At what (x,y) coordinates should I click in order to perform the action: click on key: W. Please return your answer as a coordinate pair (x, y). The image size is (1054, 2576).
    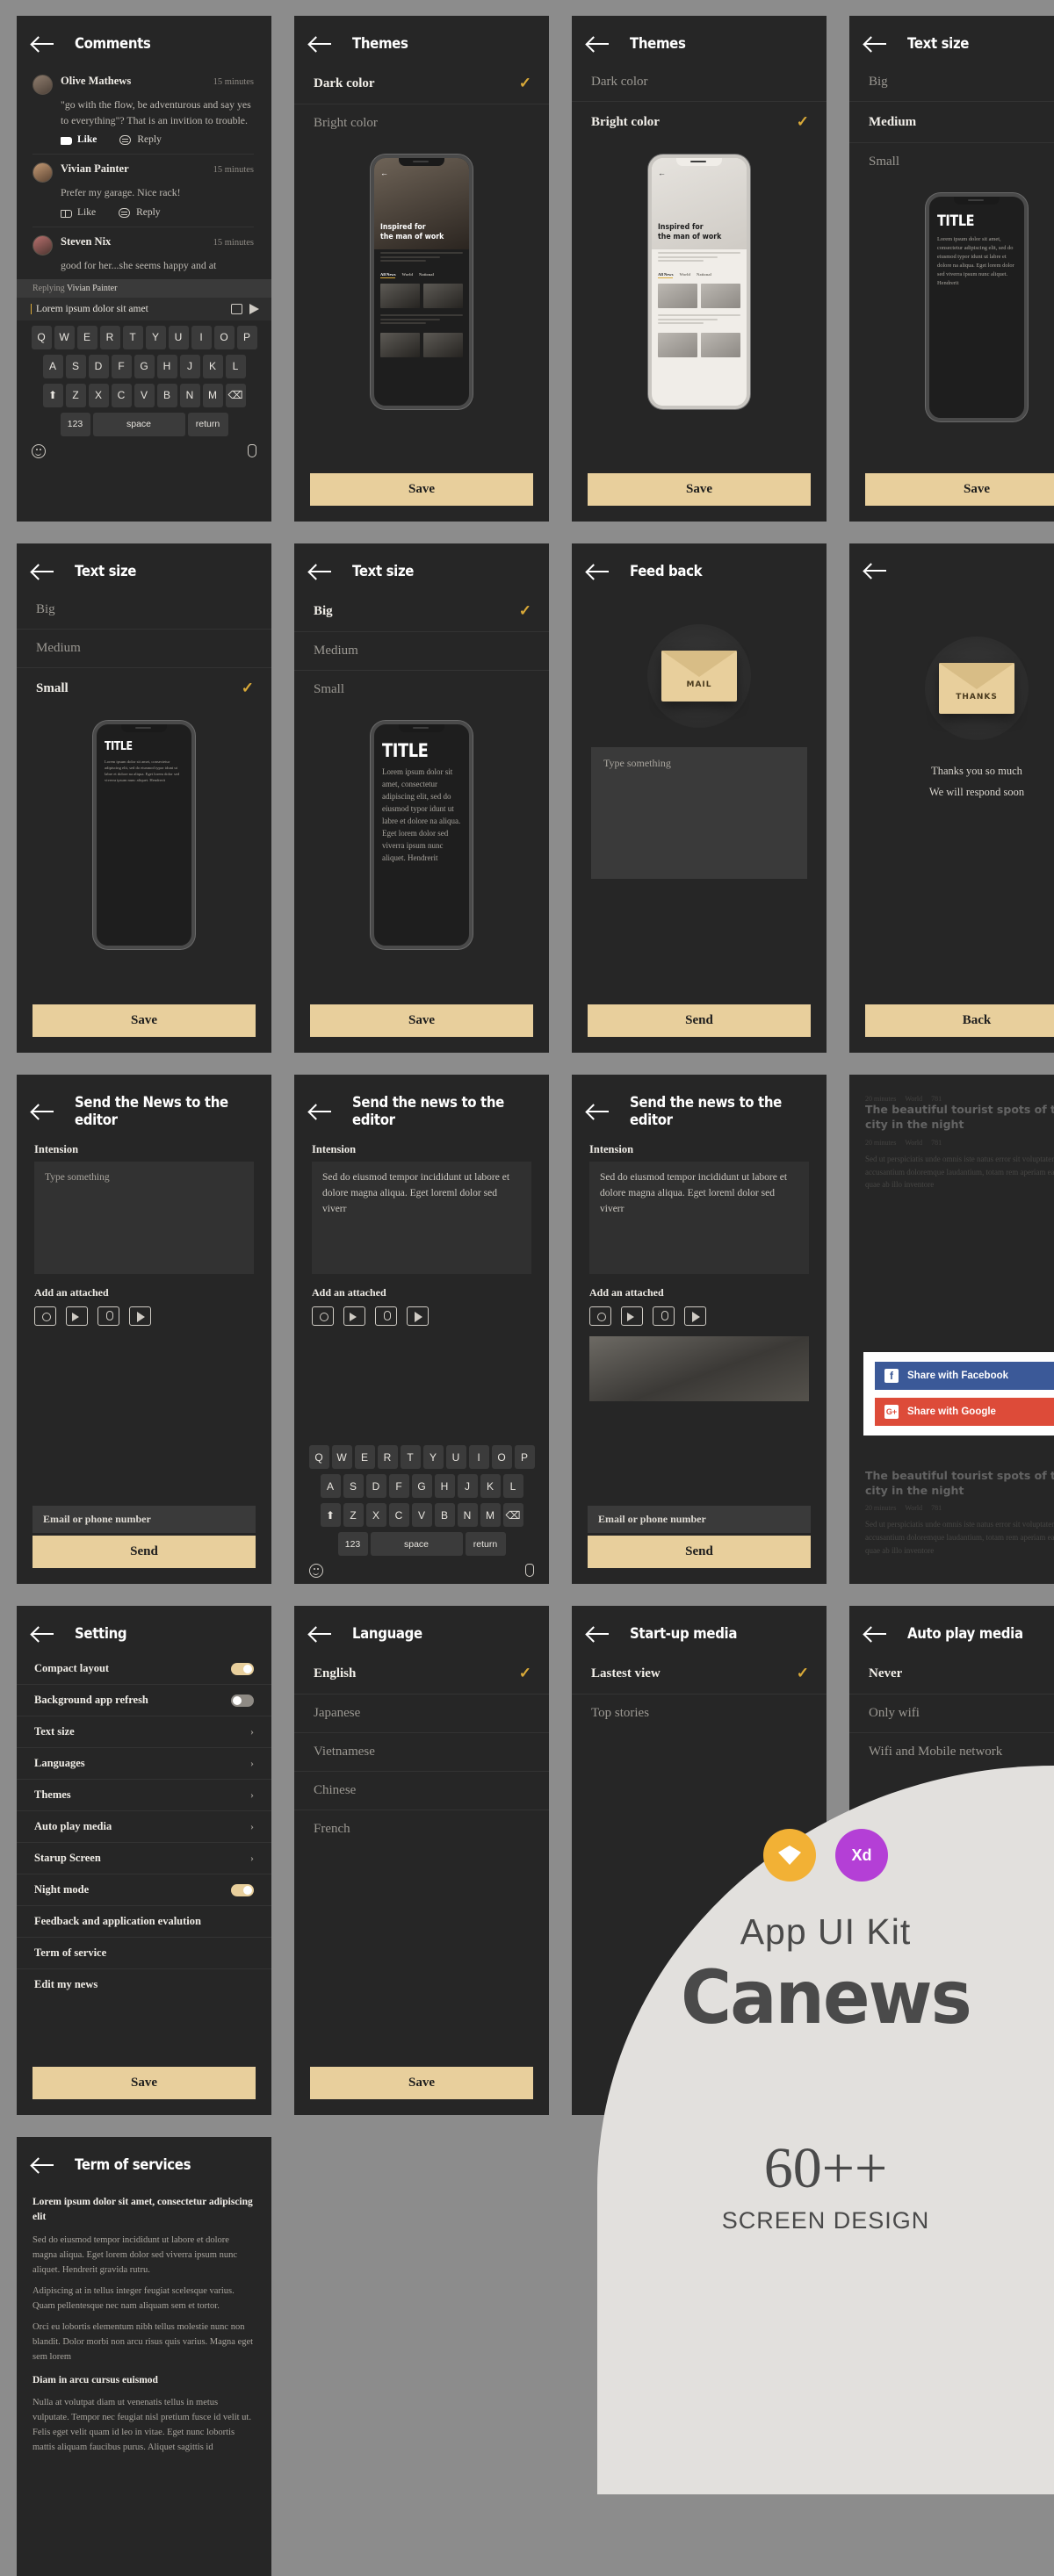
    Looking at the image, I should click on (64, 337).